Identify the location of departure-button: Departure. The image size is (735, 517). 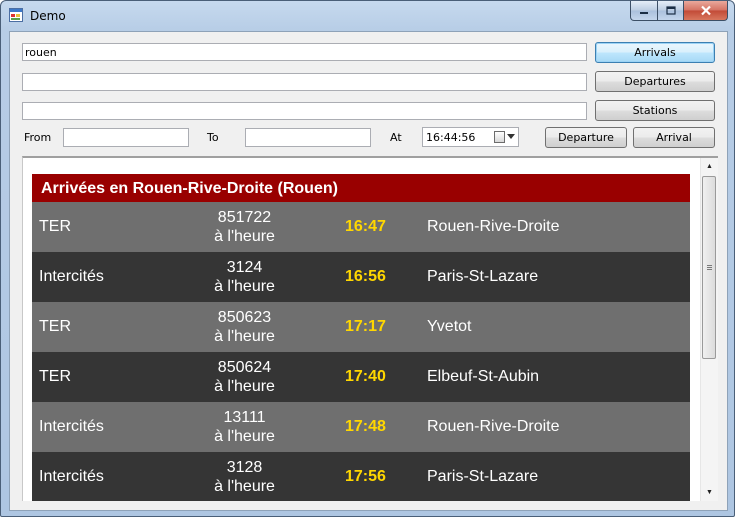
(586, 137).